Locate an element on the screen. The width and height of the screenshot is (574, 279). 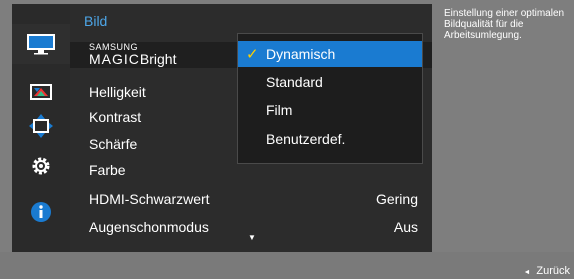
menu-item-hdmi-schwarzwert: HDMI-Schwarzwert Gering is located at coordinates (251, 200).